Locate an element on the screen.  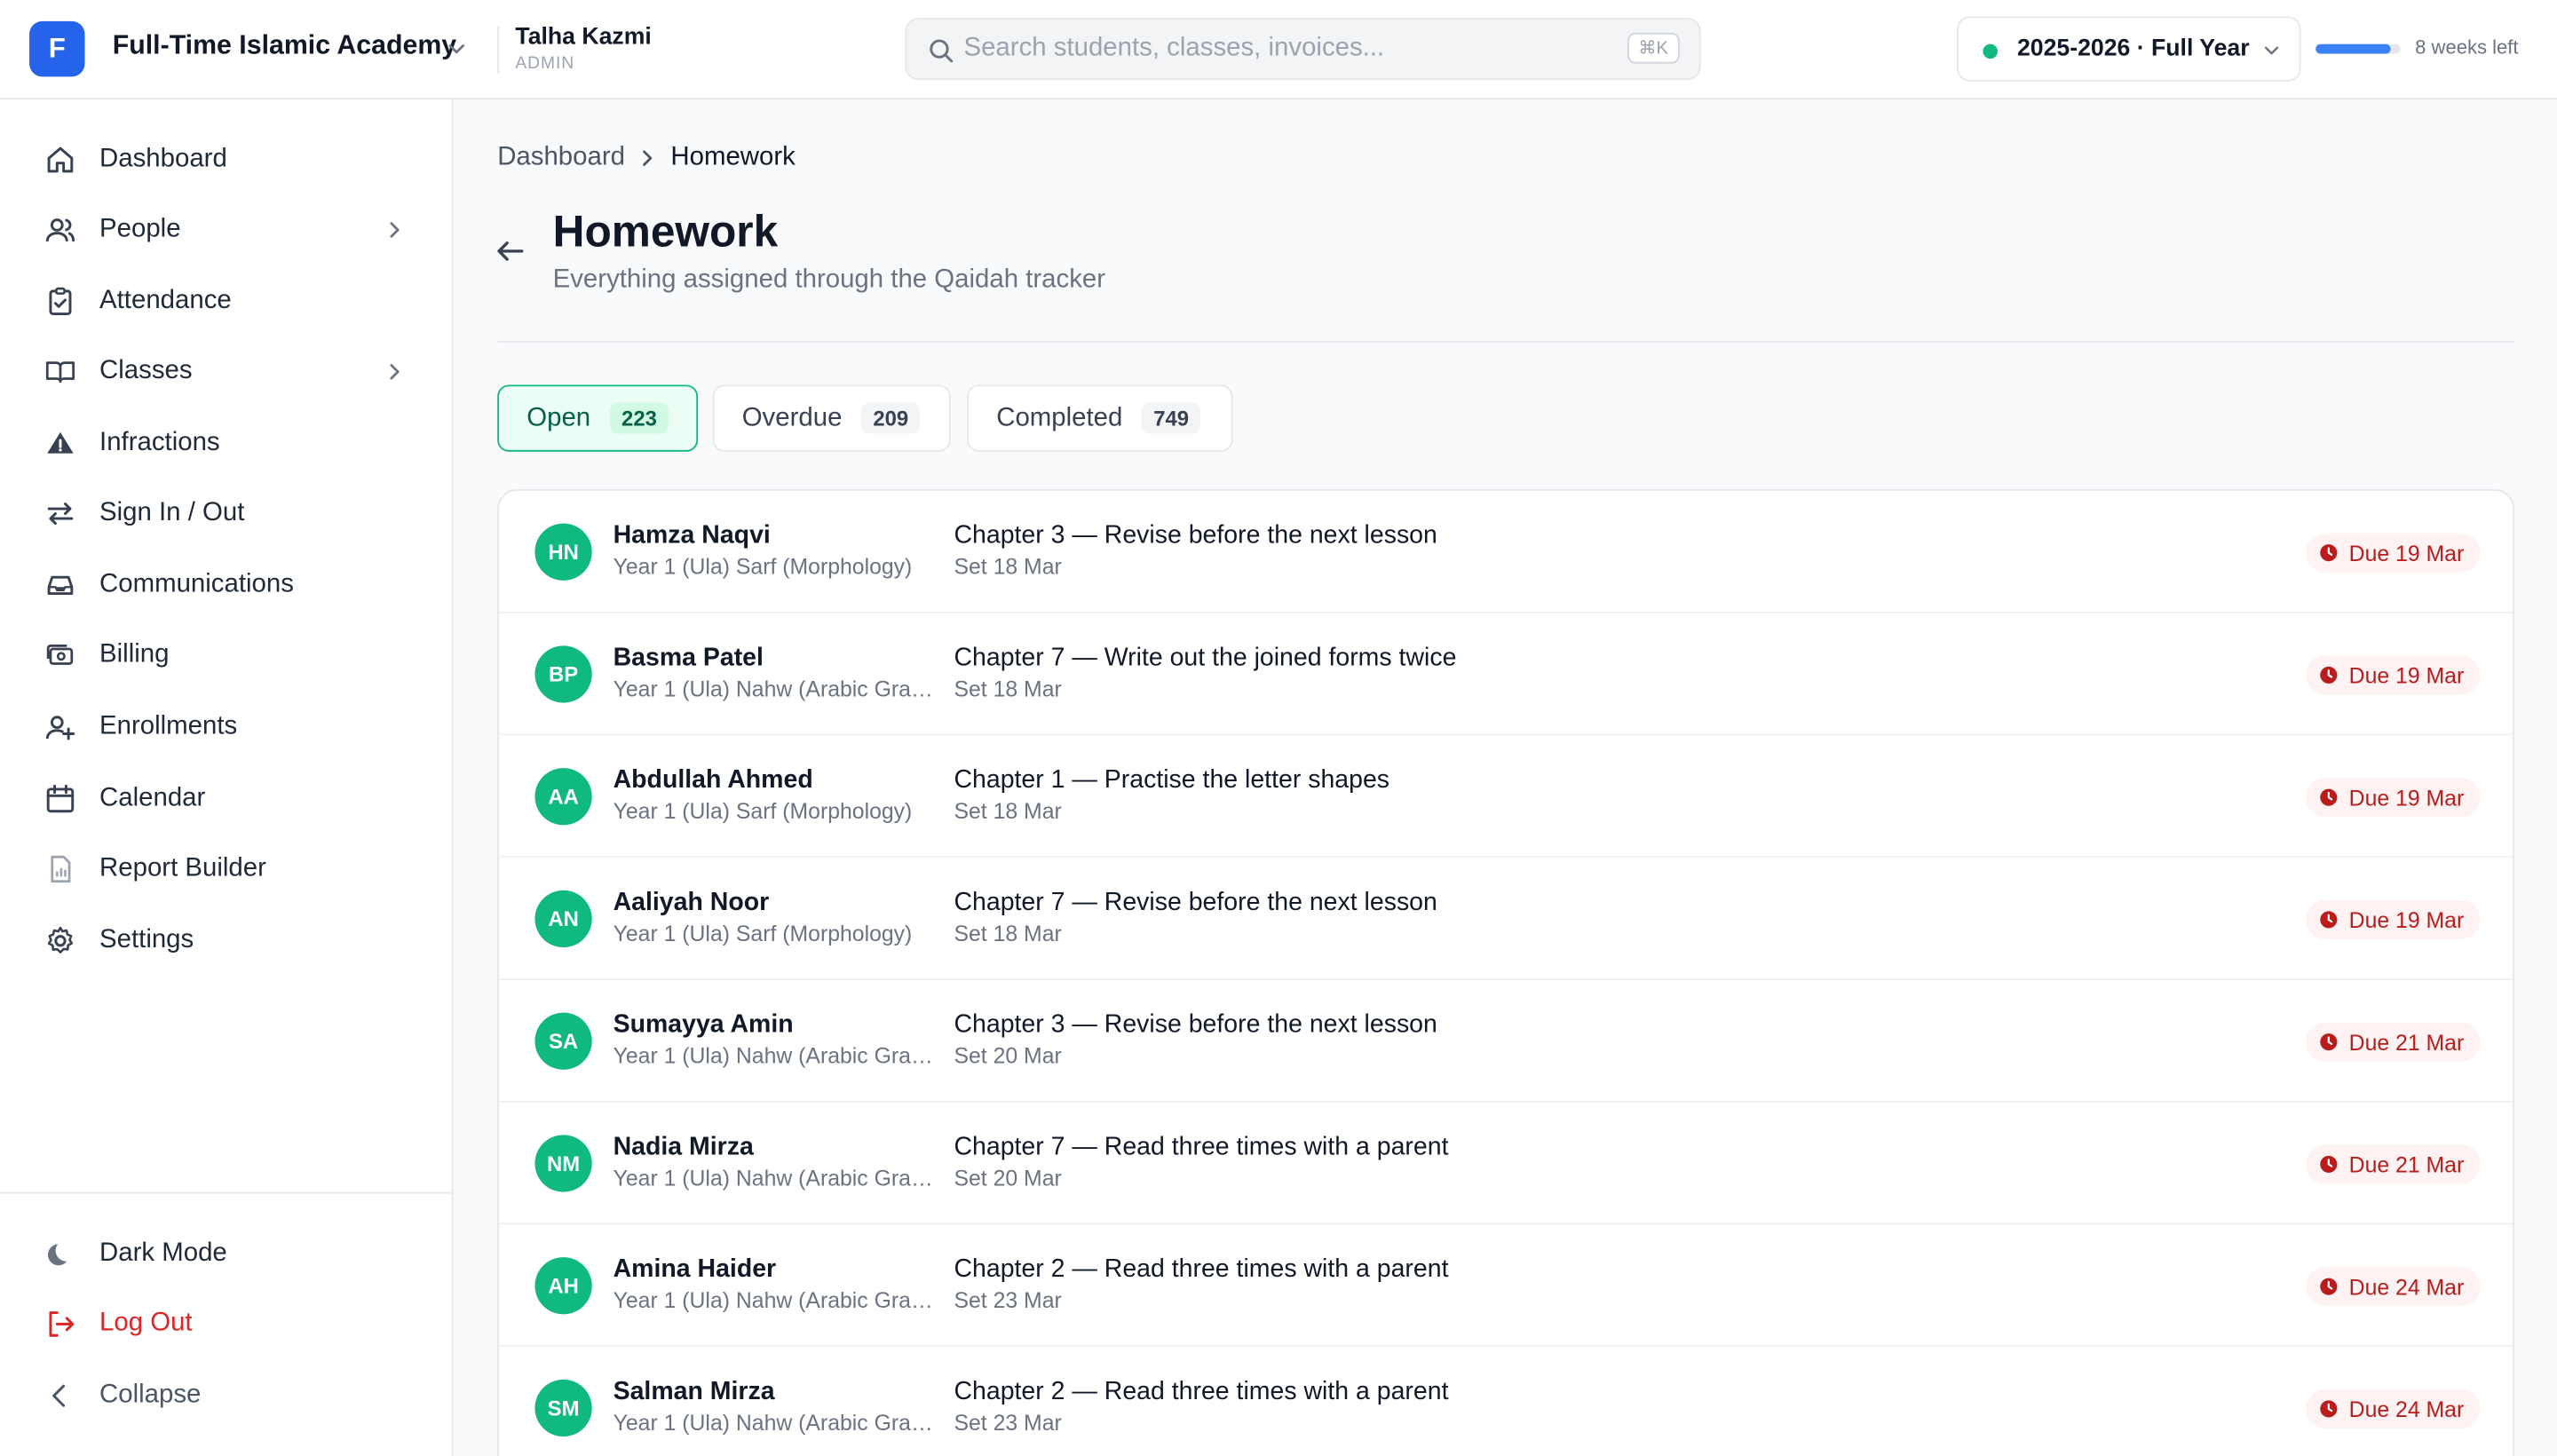
sidebar-item-infractions: Infractions is located at coordinates (229, 443).